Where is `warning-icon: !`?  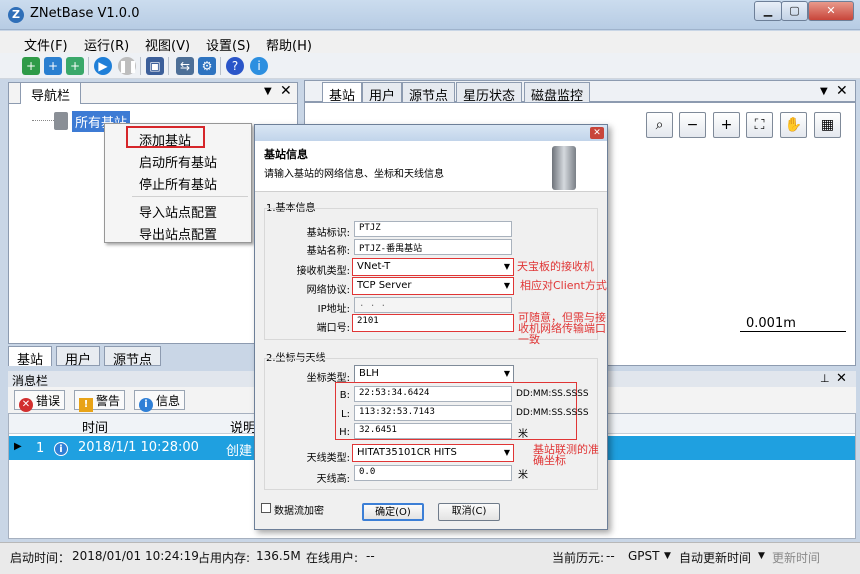
warning-icon: ! is located at coordinates (86, 405).